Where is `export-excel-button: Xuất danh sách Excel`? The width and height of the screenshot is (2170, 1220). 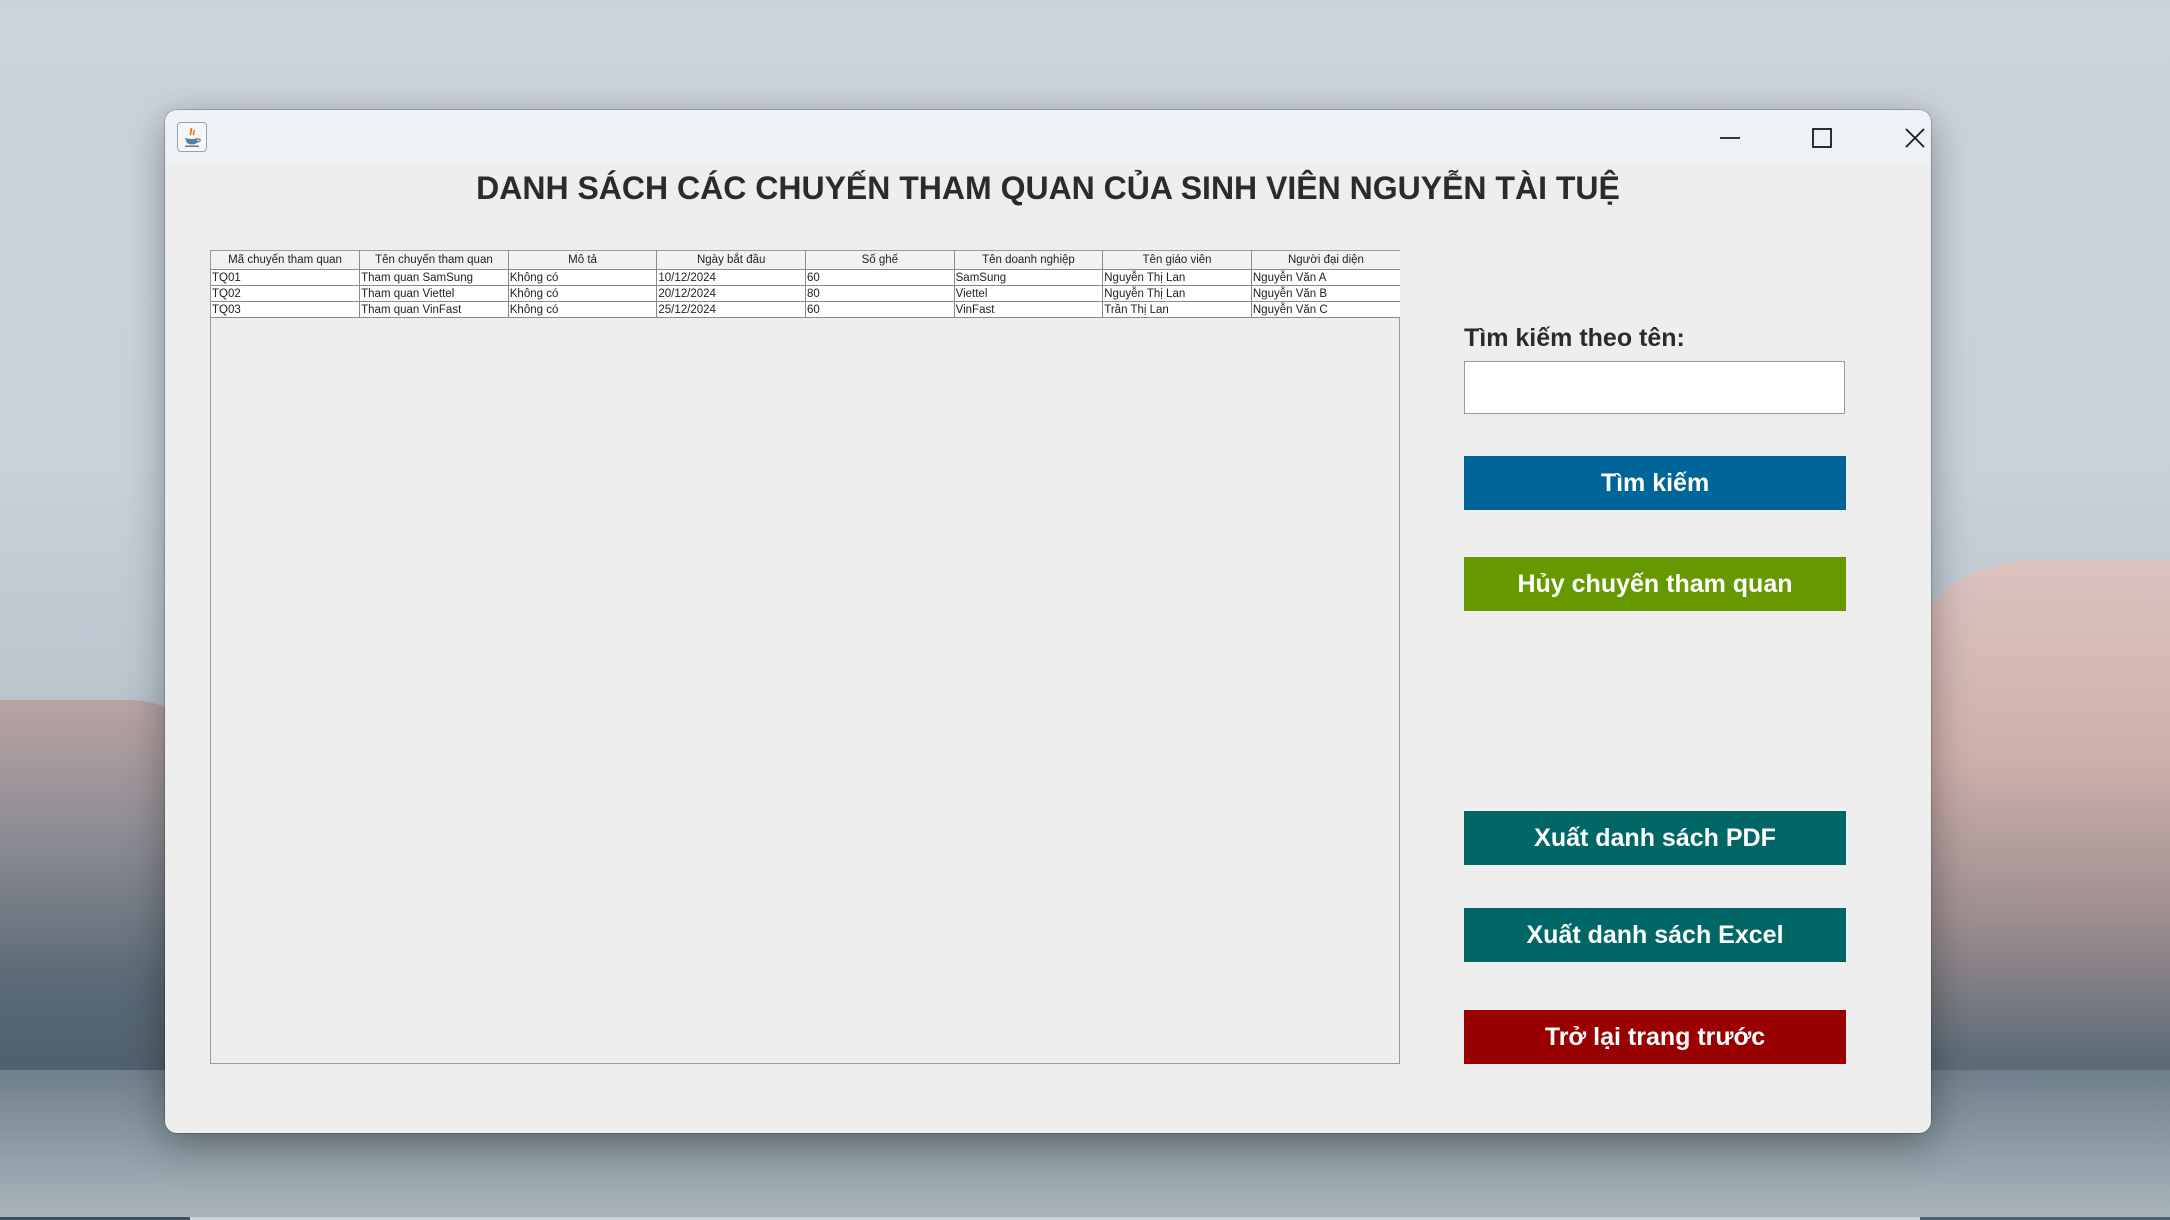
export-excel-button: Xuất danh sách Excel is located at coordinates (1655, 935).